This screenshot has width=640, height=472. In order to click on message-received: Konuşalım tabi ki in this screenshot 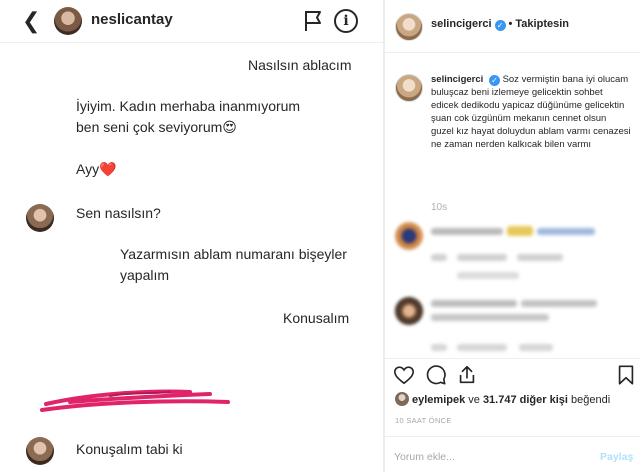, I will do `click(129, 449)`.